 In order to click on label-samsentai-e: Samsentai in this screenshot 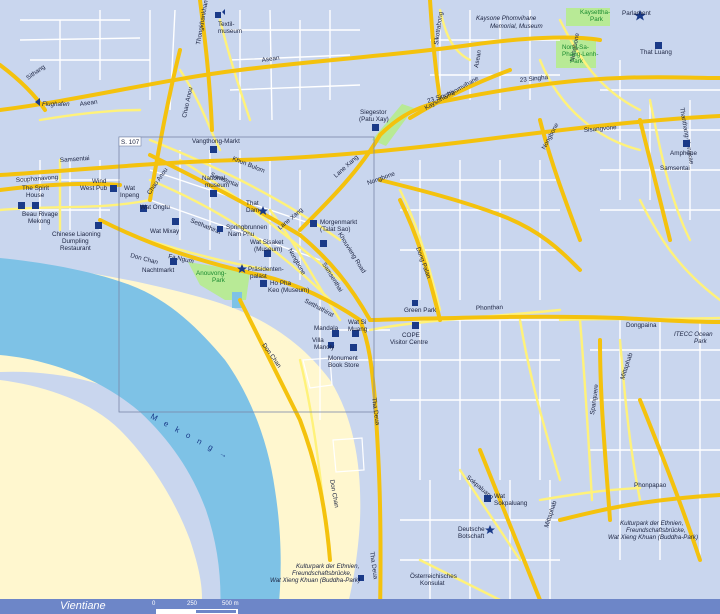, I will do `click(675, 168)`.